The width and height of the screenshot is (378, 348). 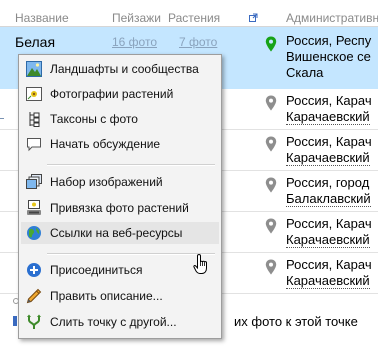 I want to click on taxa-tree-icon, so click(x=34, y=119).